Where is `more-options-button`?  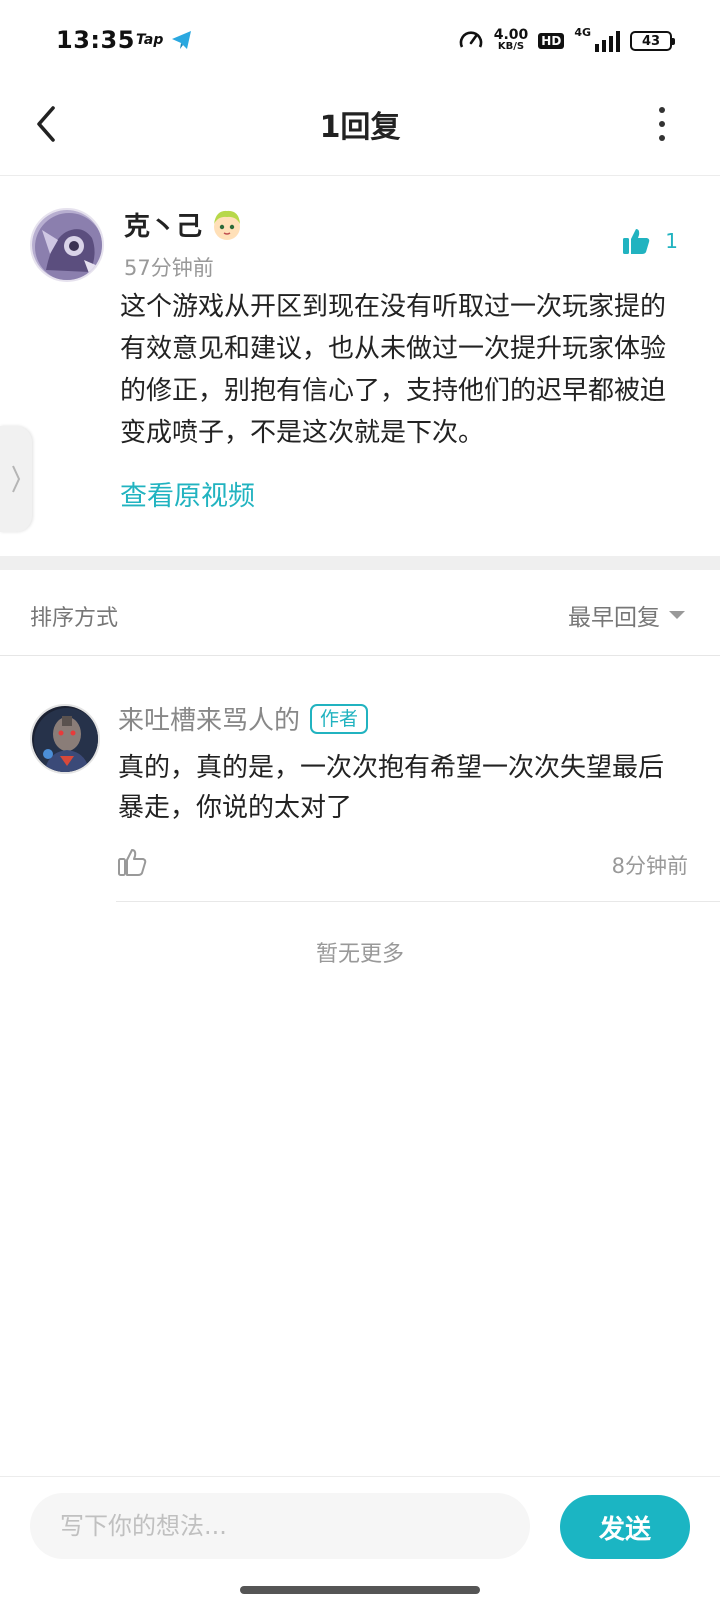
more-options-button is located at coordinates (662, 124).